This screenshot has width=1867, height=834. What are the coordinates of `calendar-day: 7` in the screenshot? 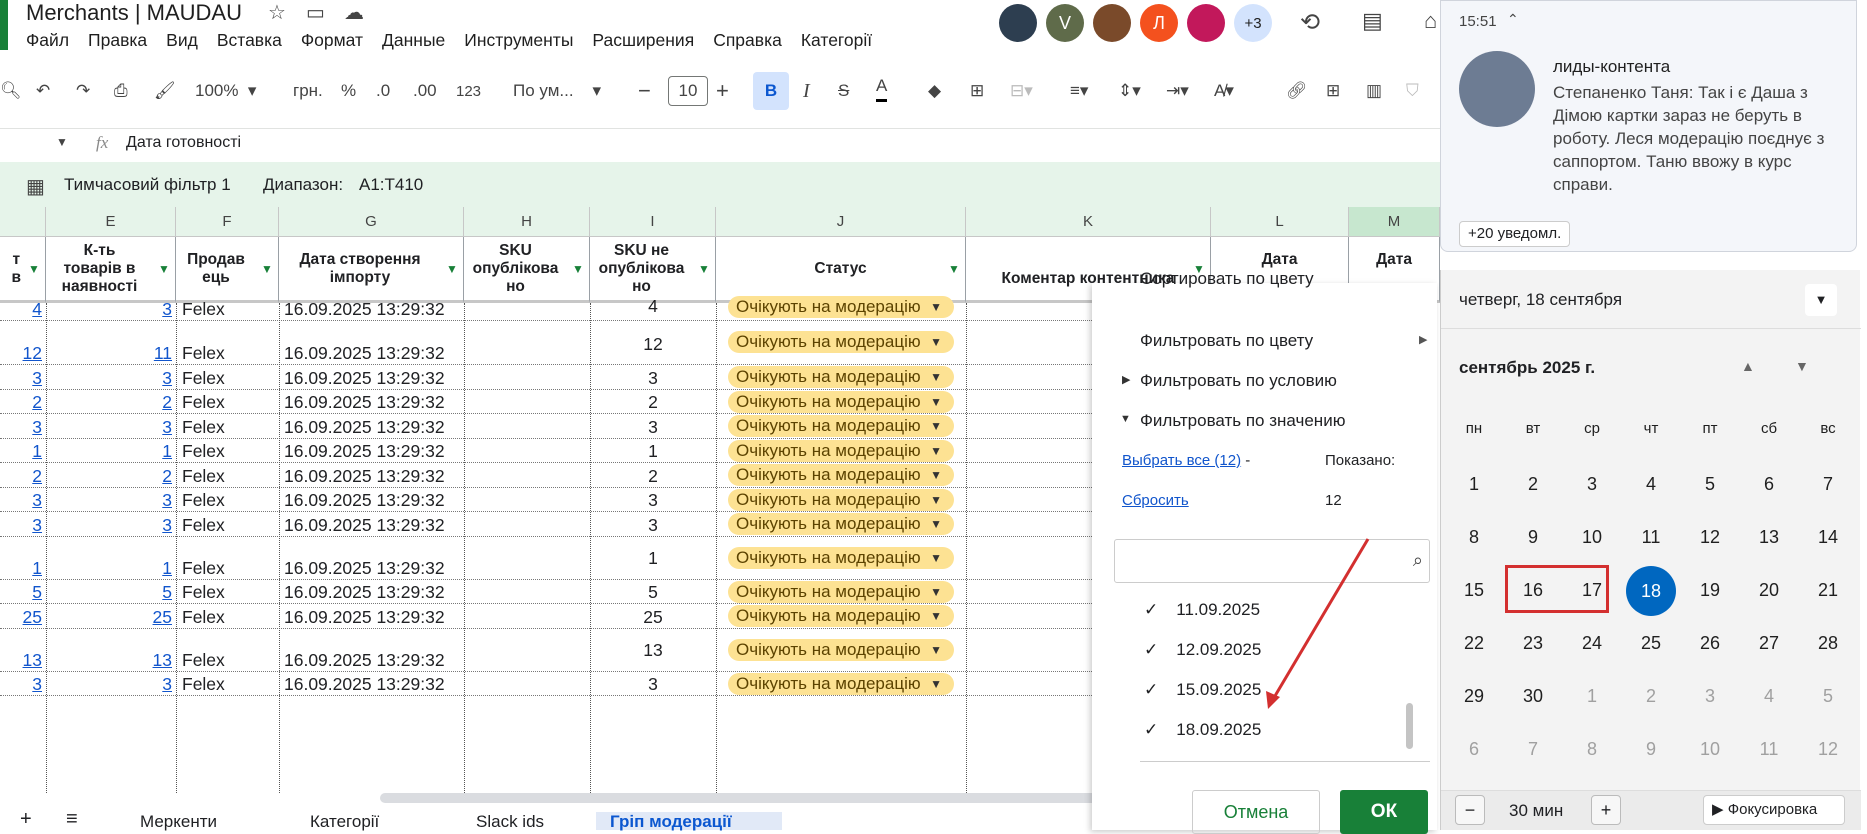 It's located at (1533, 749).